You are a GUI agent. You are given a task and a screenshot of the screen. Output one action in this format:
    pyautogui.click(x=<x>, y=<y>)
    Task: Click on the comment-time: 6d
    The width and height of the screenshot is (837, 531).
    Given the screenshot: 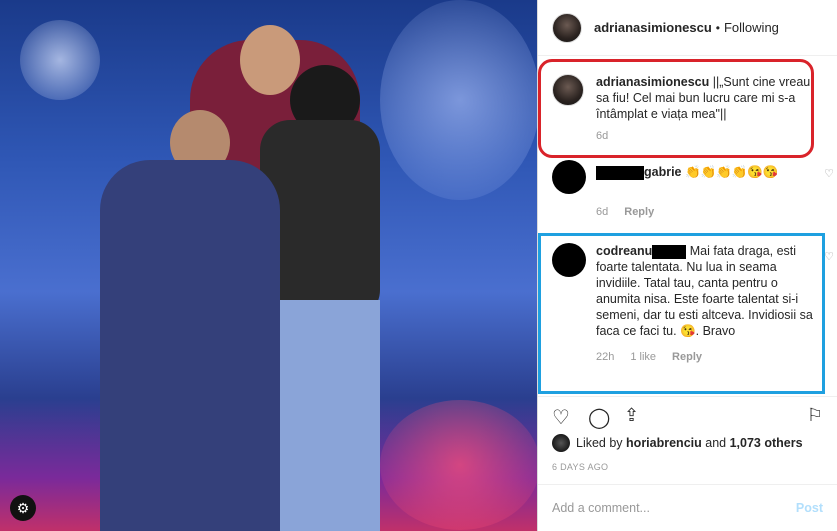 What is the action you would take?
    pyautogui.click(x=602, y=212)
    